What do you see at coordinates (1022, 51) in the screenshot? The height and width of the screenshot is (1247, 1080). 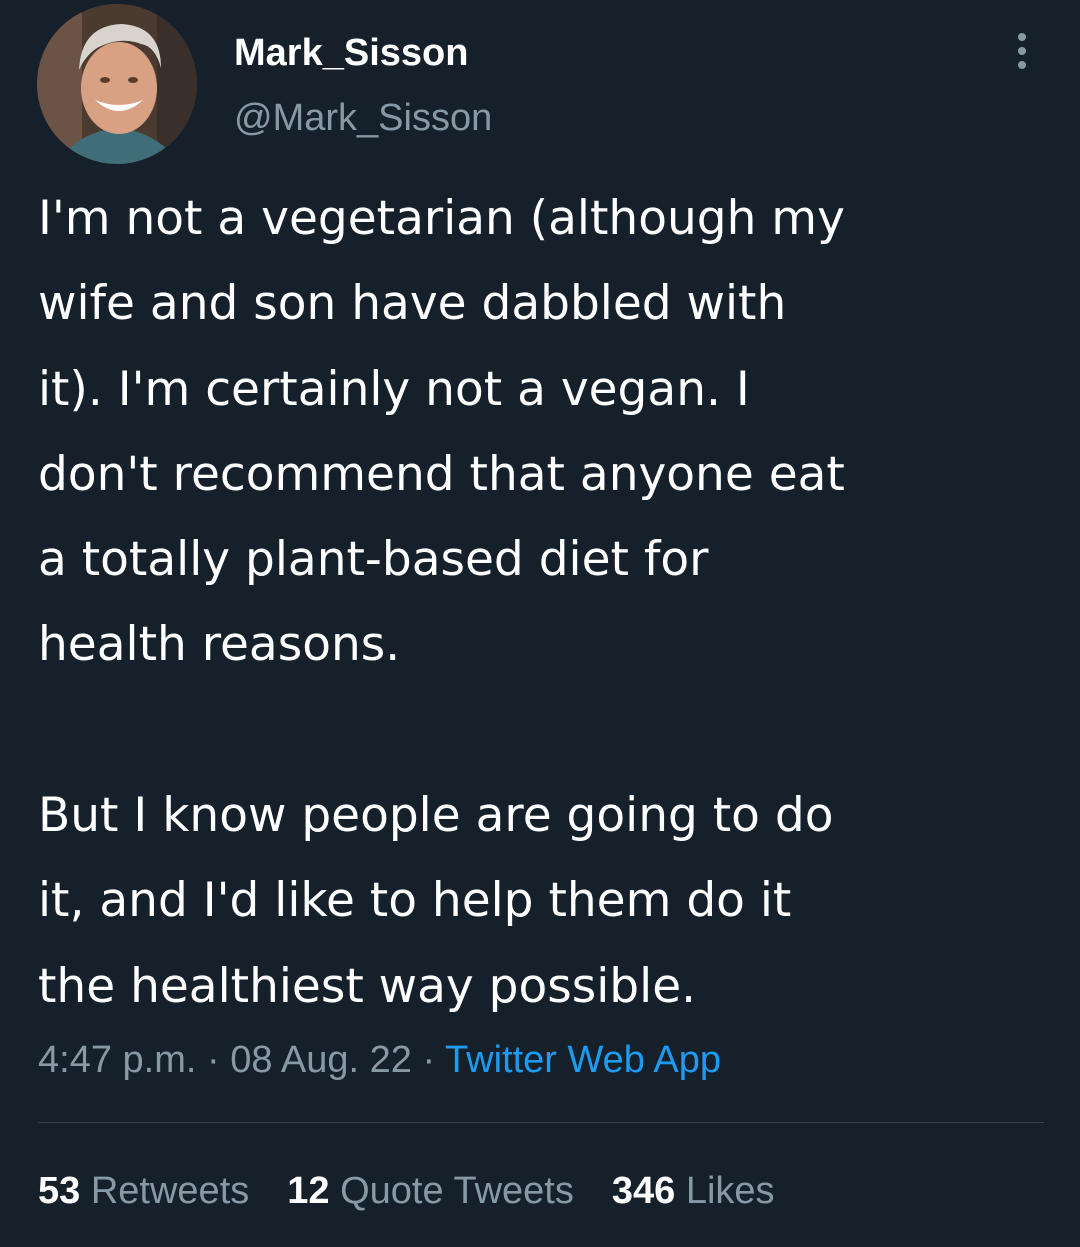 I see `more-vertical-icon` at bounding box center [1022, 51].